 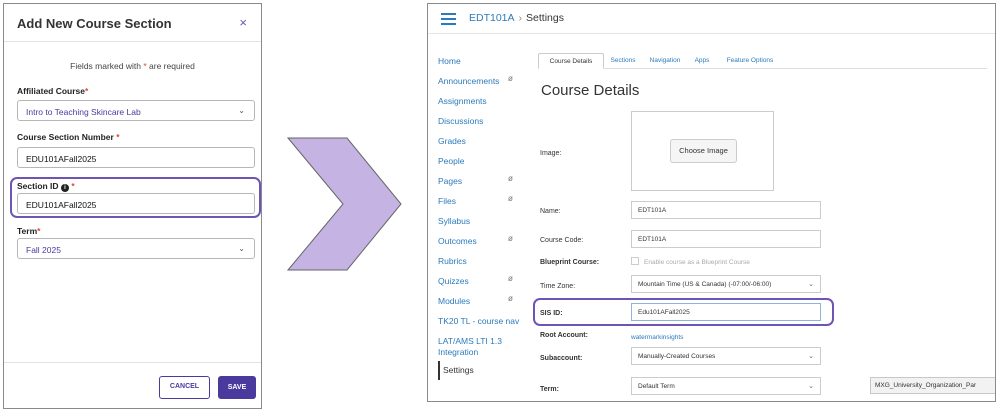 What do you see at coordinates (132, 66) in the screenshot?
I see `required-note: Fields marked with * are required` at bounding box center [132, 66].